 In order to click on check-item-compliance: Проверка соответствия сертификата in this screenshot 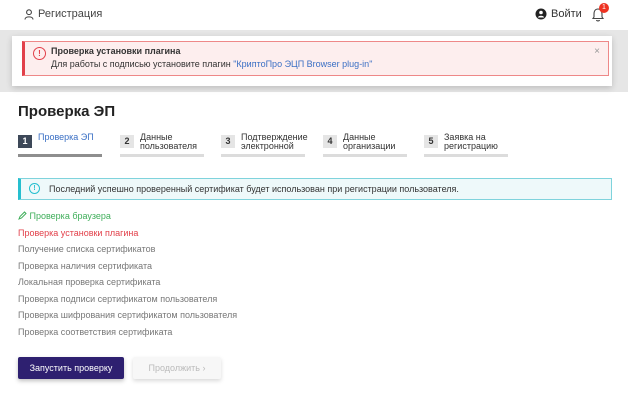, I will do `click(95, 332)`.